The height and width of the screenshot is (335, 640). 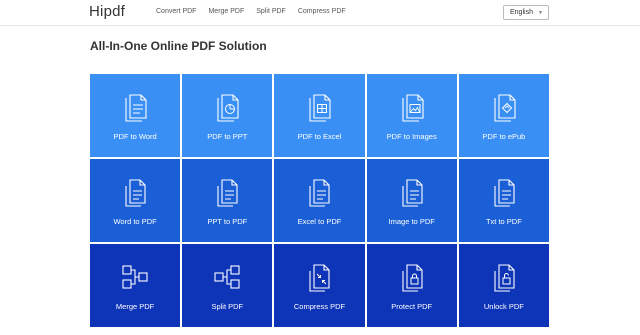 What do you see at coordinates (413, 108) in the screenshot?
I see `doc-image-icon` at bounding box center [413, 108].